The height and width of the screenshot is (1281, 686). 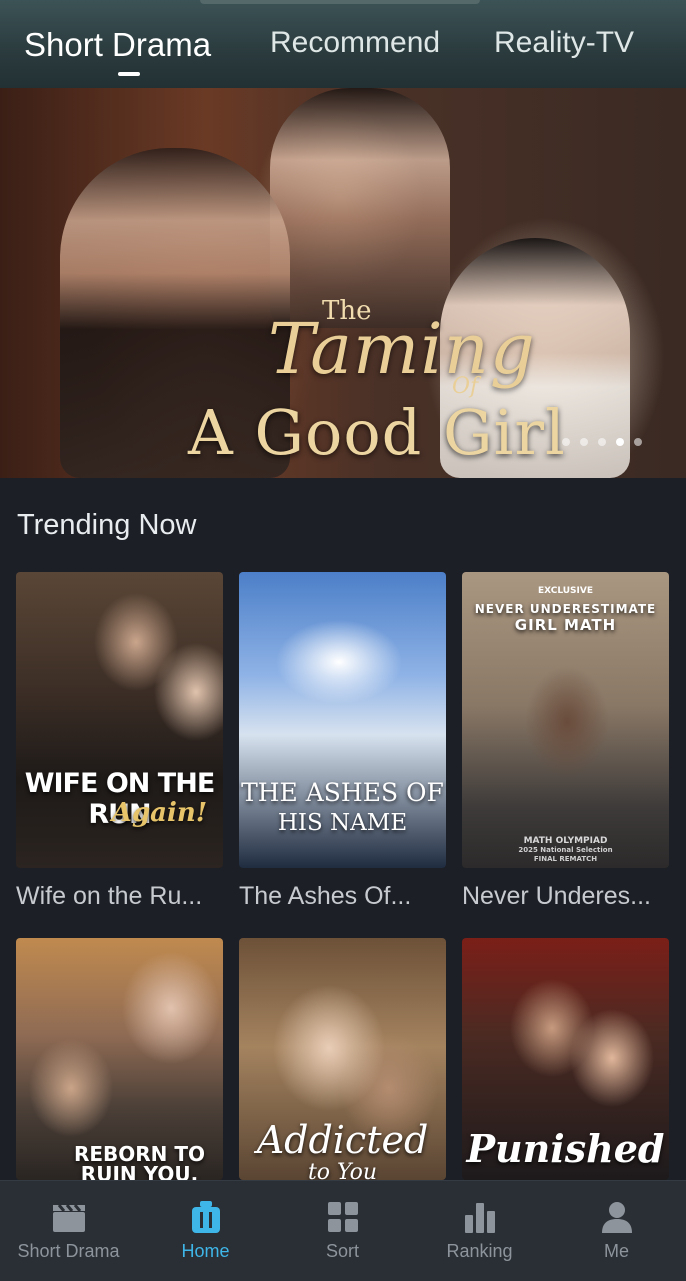 What do you see at coordinates (565, 850) in the screenshot?
I see `poster-footer-2: 2025 National Selection` at bounding box center [565, 850].